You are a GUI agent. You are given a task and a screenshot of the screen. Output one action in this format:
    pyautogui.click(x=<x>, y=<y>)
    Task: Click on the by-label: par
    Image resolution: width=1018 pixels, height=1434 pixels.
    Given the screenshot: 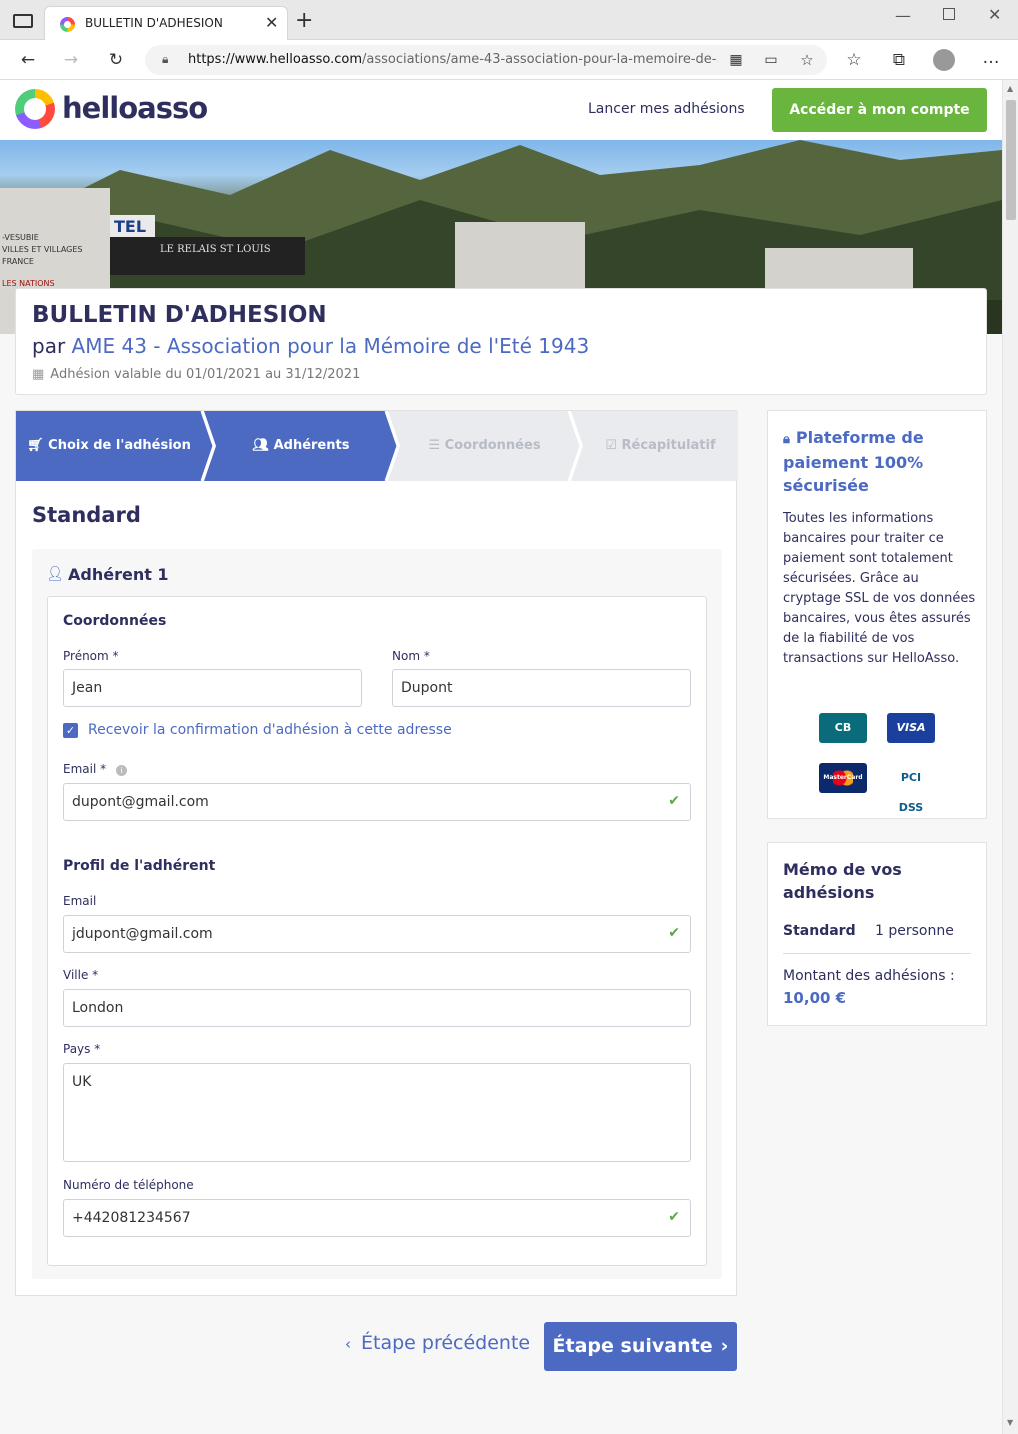 What is the action you would take?
    pyautogui.click(x=49, y=346)
    